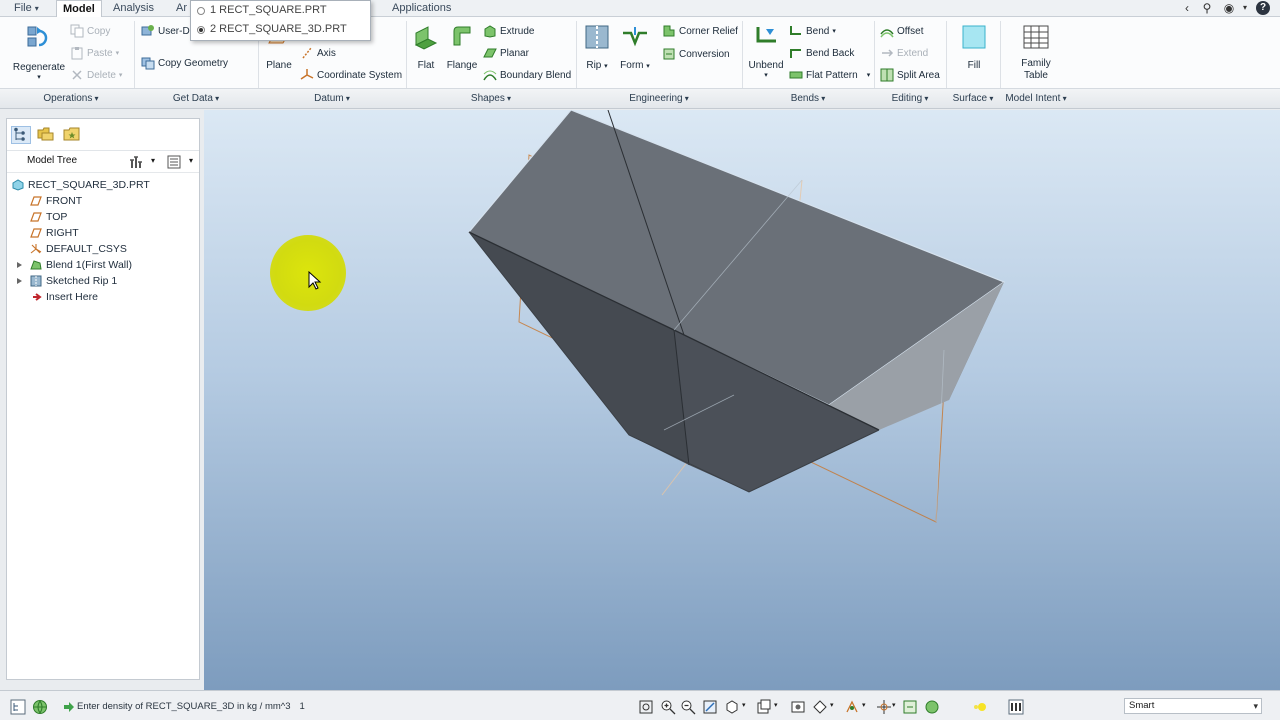  I want to click on datum-display-dropdown-icon: ▾, so click(864, 705).